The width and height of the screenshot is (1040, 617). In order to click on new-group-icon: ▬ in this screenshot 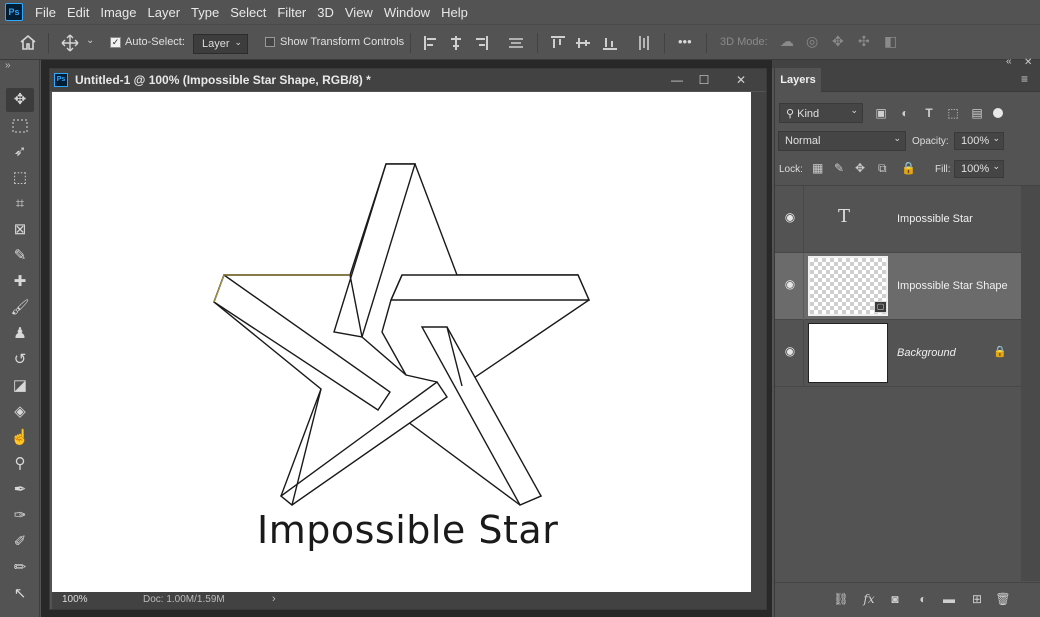, I will do `click(949, 599)`.